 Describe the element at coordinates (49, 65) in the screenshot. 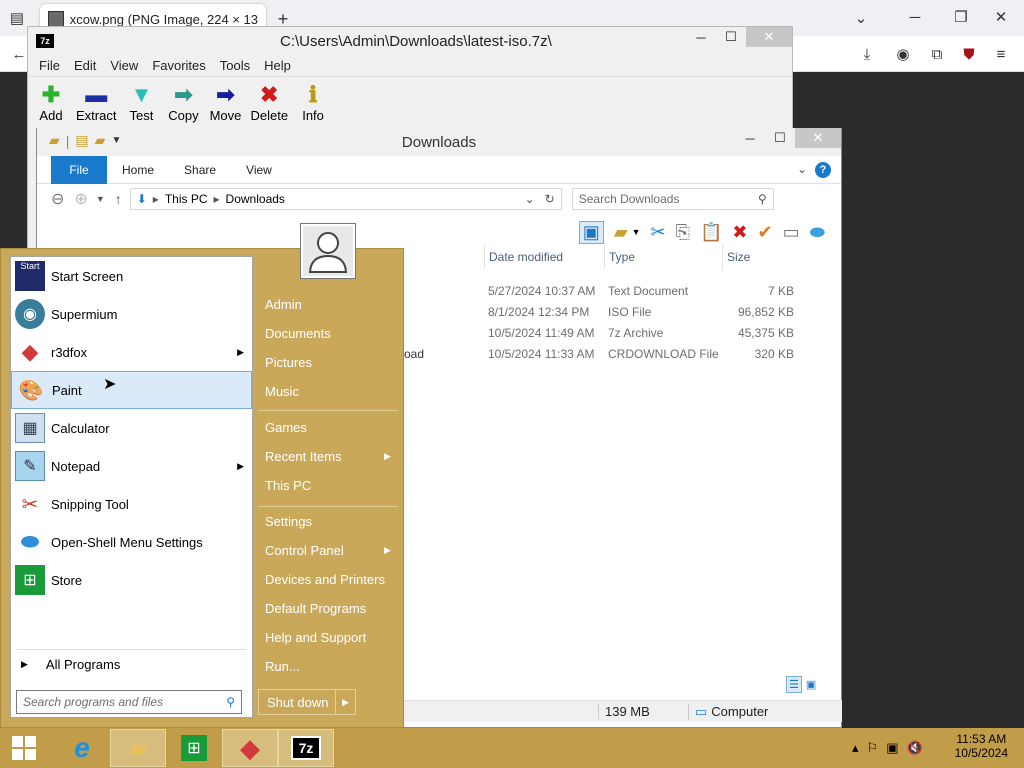

I see `menu-file: File` at that location.